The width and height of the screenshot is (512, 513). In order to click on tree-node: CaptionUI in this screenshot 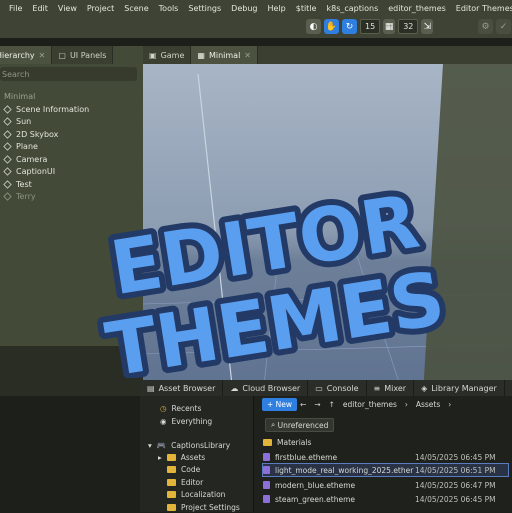, I will do `click(71, 172)`.